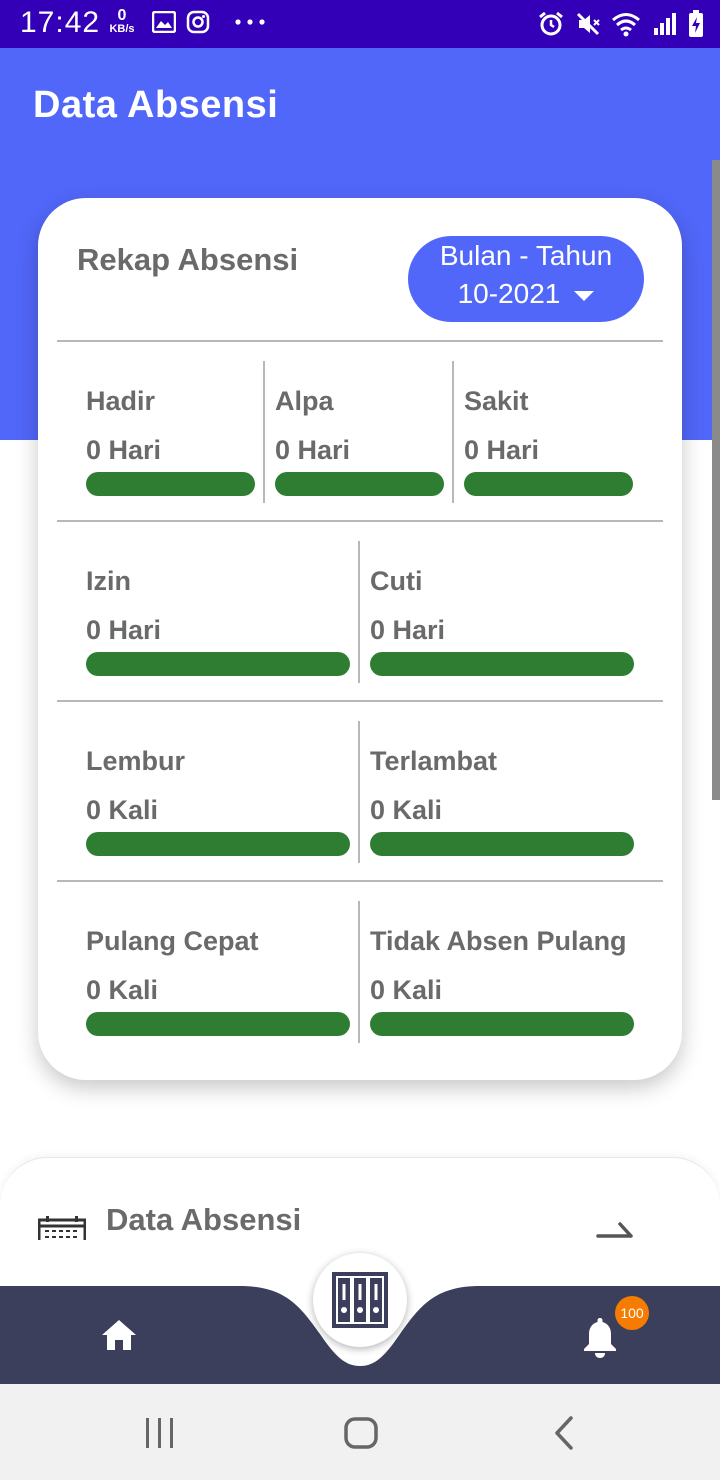 The height and width of the screenshot is (1480, 720). What do you see at coordinates (632, 1313) in the screenshot?
I see `notification-badge: 100` at bounding box center [632, 1313].